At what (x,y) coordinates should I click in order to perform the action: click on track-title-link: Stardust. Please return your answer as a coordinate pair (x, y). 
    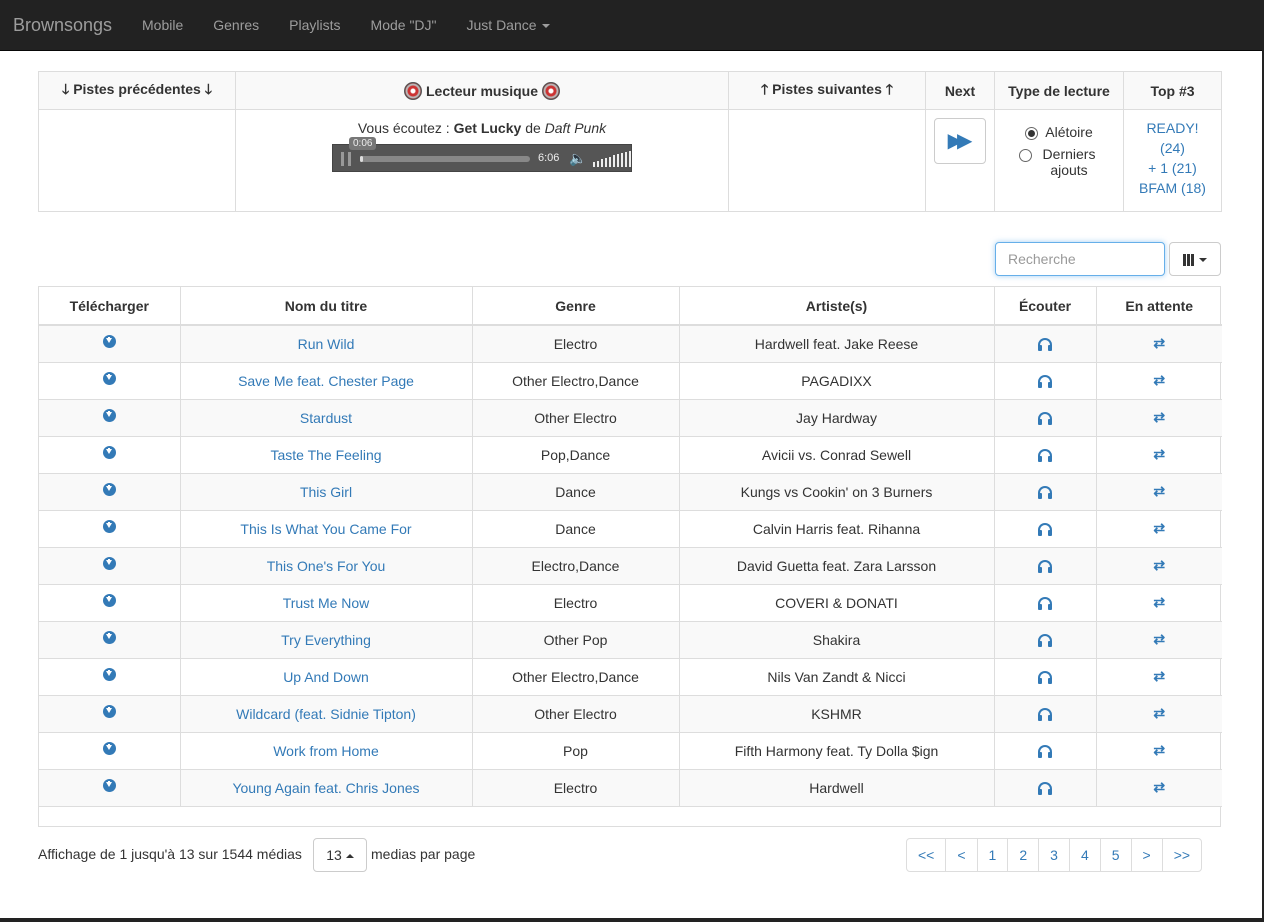
    Looking at the image, I should click on (326, 418).